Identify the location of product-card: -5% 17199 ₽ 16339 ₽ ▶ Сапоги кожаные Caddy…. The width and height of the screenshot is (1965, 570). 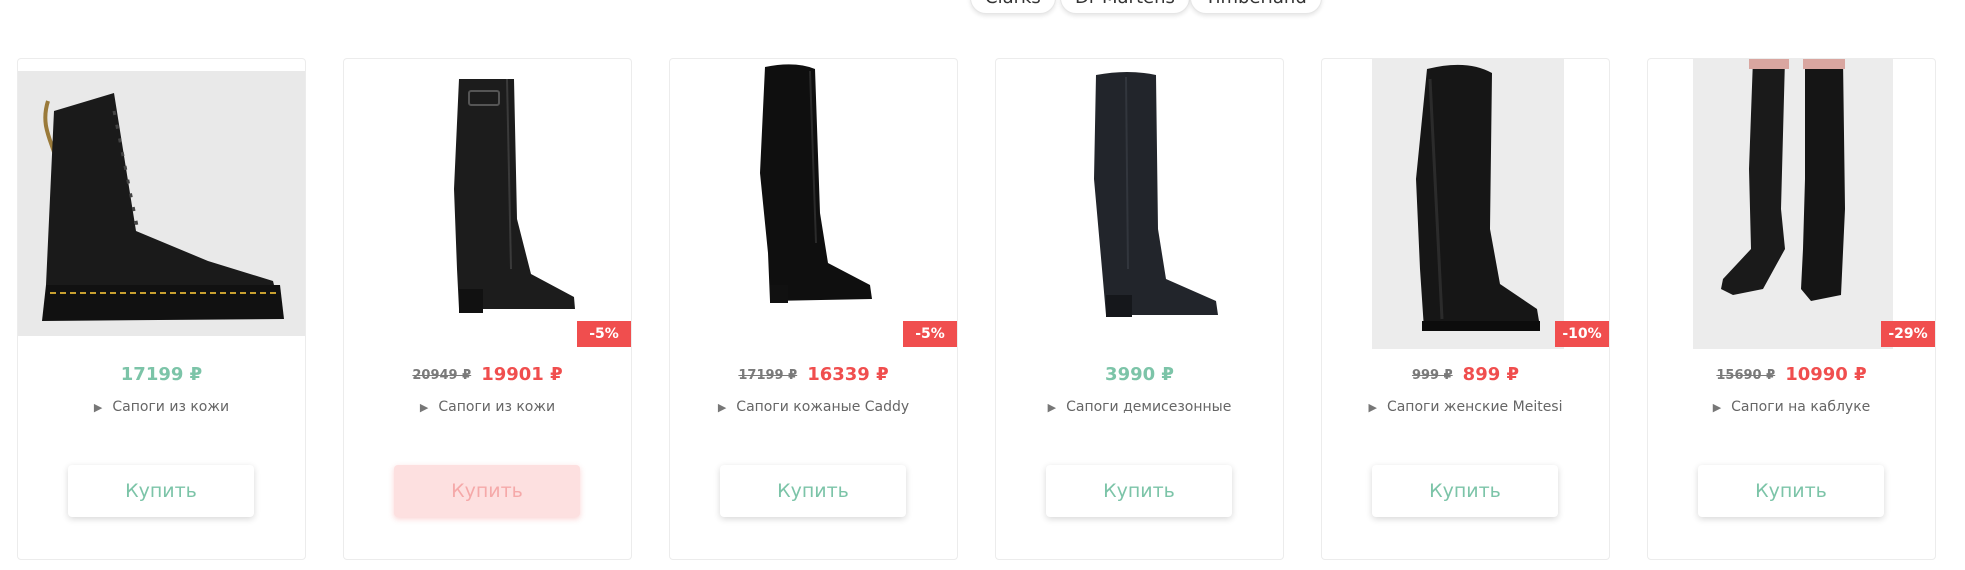
(813, 309).